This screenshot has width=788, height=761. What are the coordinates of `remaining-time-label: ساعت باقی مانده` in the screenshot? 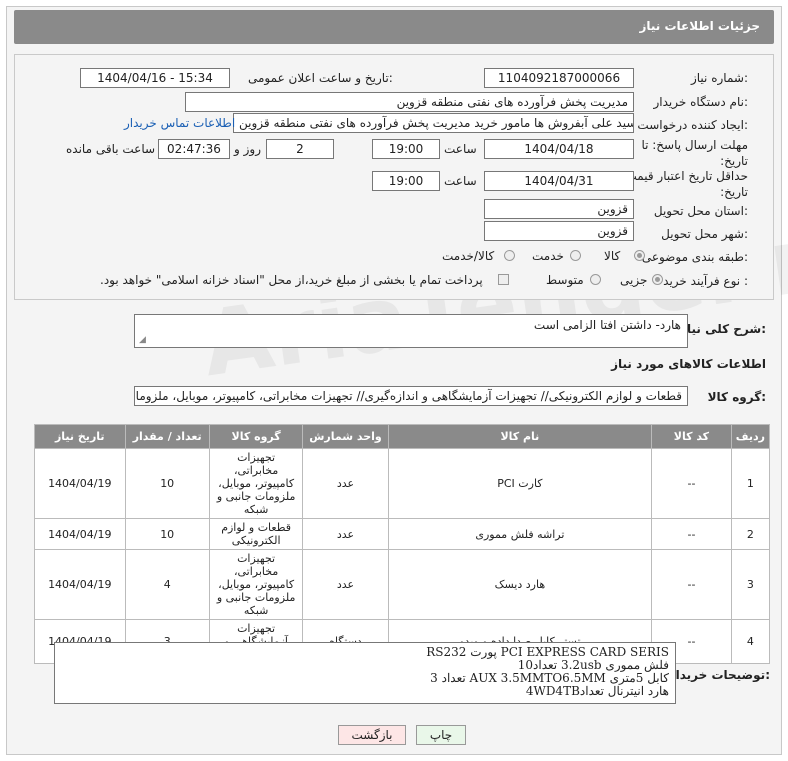 It's located at (111, 149).